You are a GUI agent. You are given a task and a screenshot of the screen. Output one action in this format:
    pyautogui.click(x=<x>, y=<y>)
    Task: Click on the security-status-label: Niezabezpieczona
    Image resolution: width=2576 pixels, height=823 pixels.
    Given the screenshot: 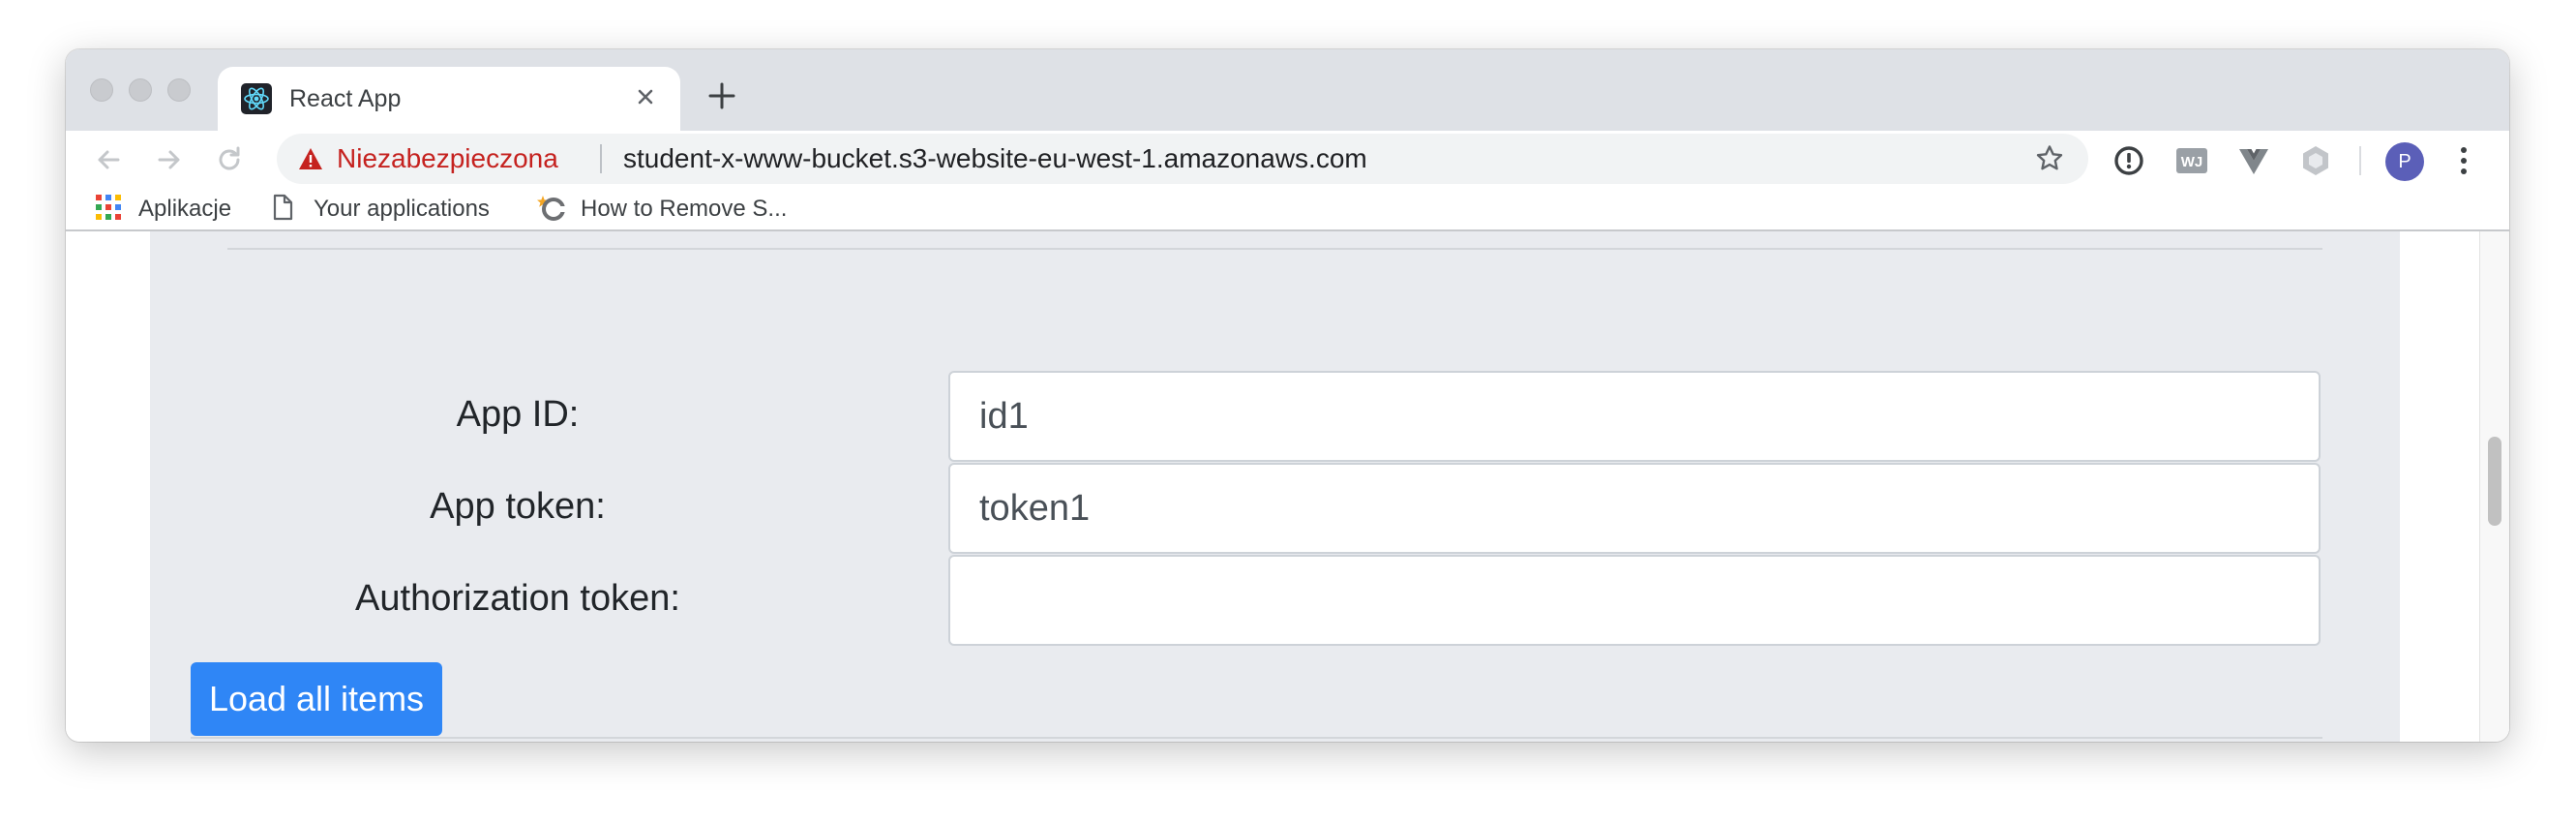 What is the action you would take?
    pyautogui.click(x=447, y=159)
    